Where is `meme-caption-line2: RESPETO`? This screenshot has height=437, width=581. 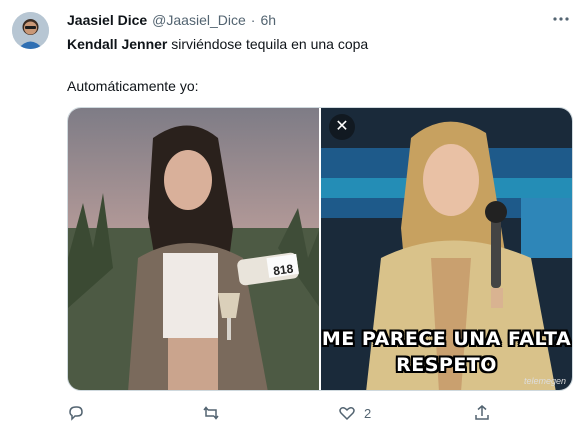
meme-caption-line2: RESPETO is located at coordinates (446, 365).